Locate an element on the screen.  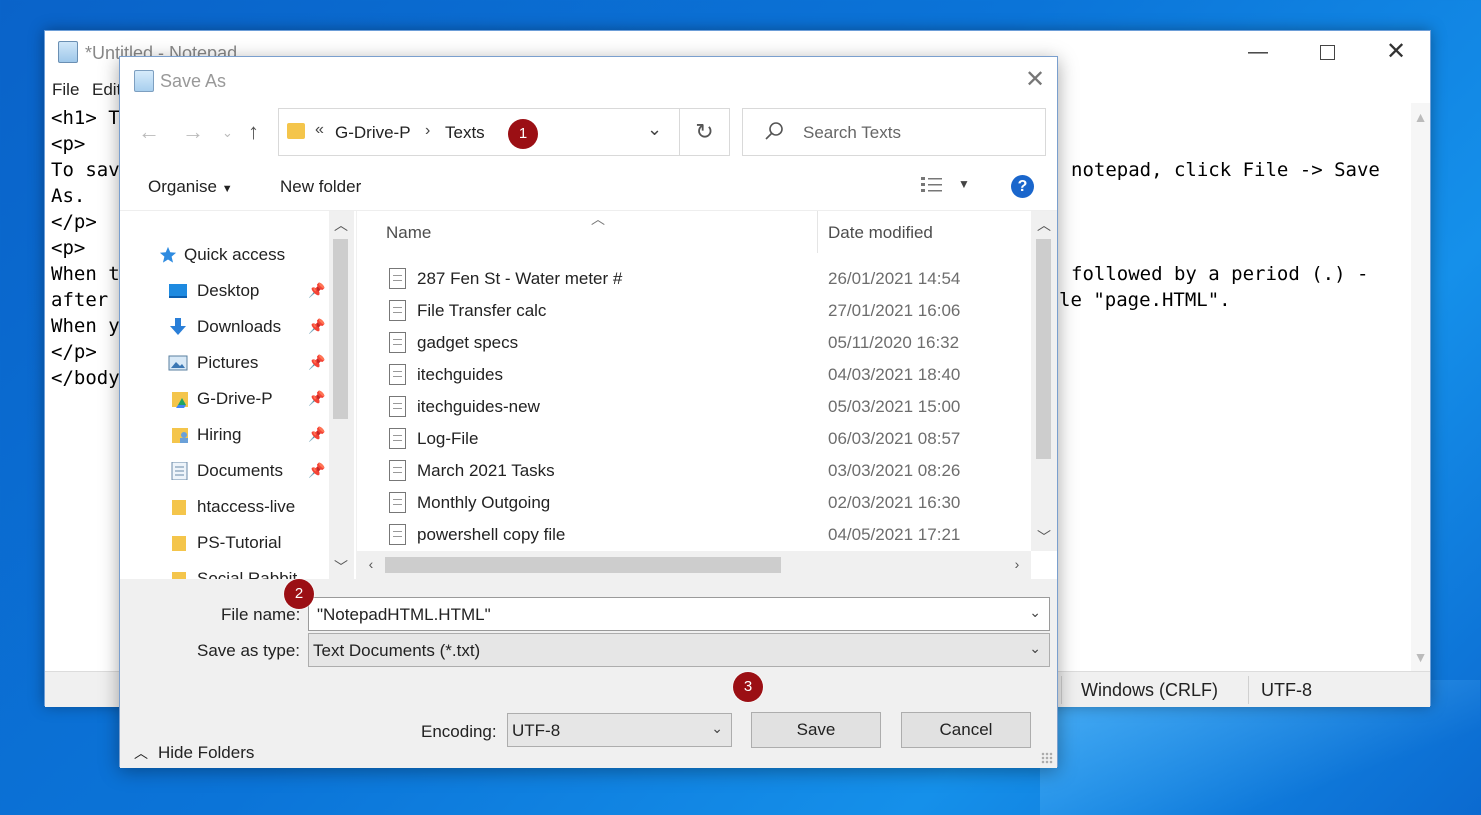
file-name-label: File name: is located at coordinates (261, 614).